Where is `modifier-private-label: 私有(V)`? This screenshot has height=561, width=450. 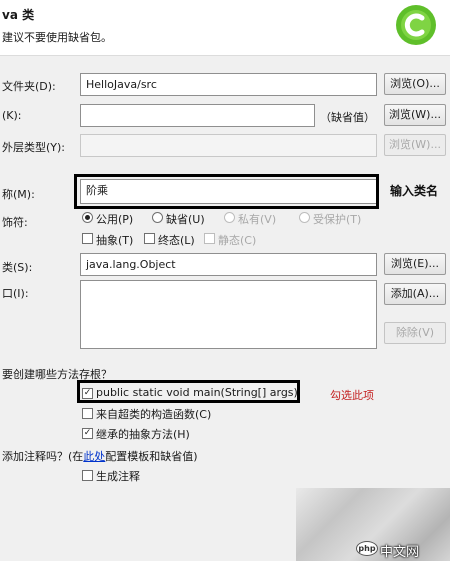 modifier-private-label: 私有(V) is located at coordinates (257, 219).